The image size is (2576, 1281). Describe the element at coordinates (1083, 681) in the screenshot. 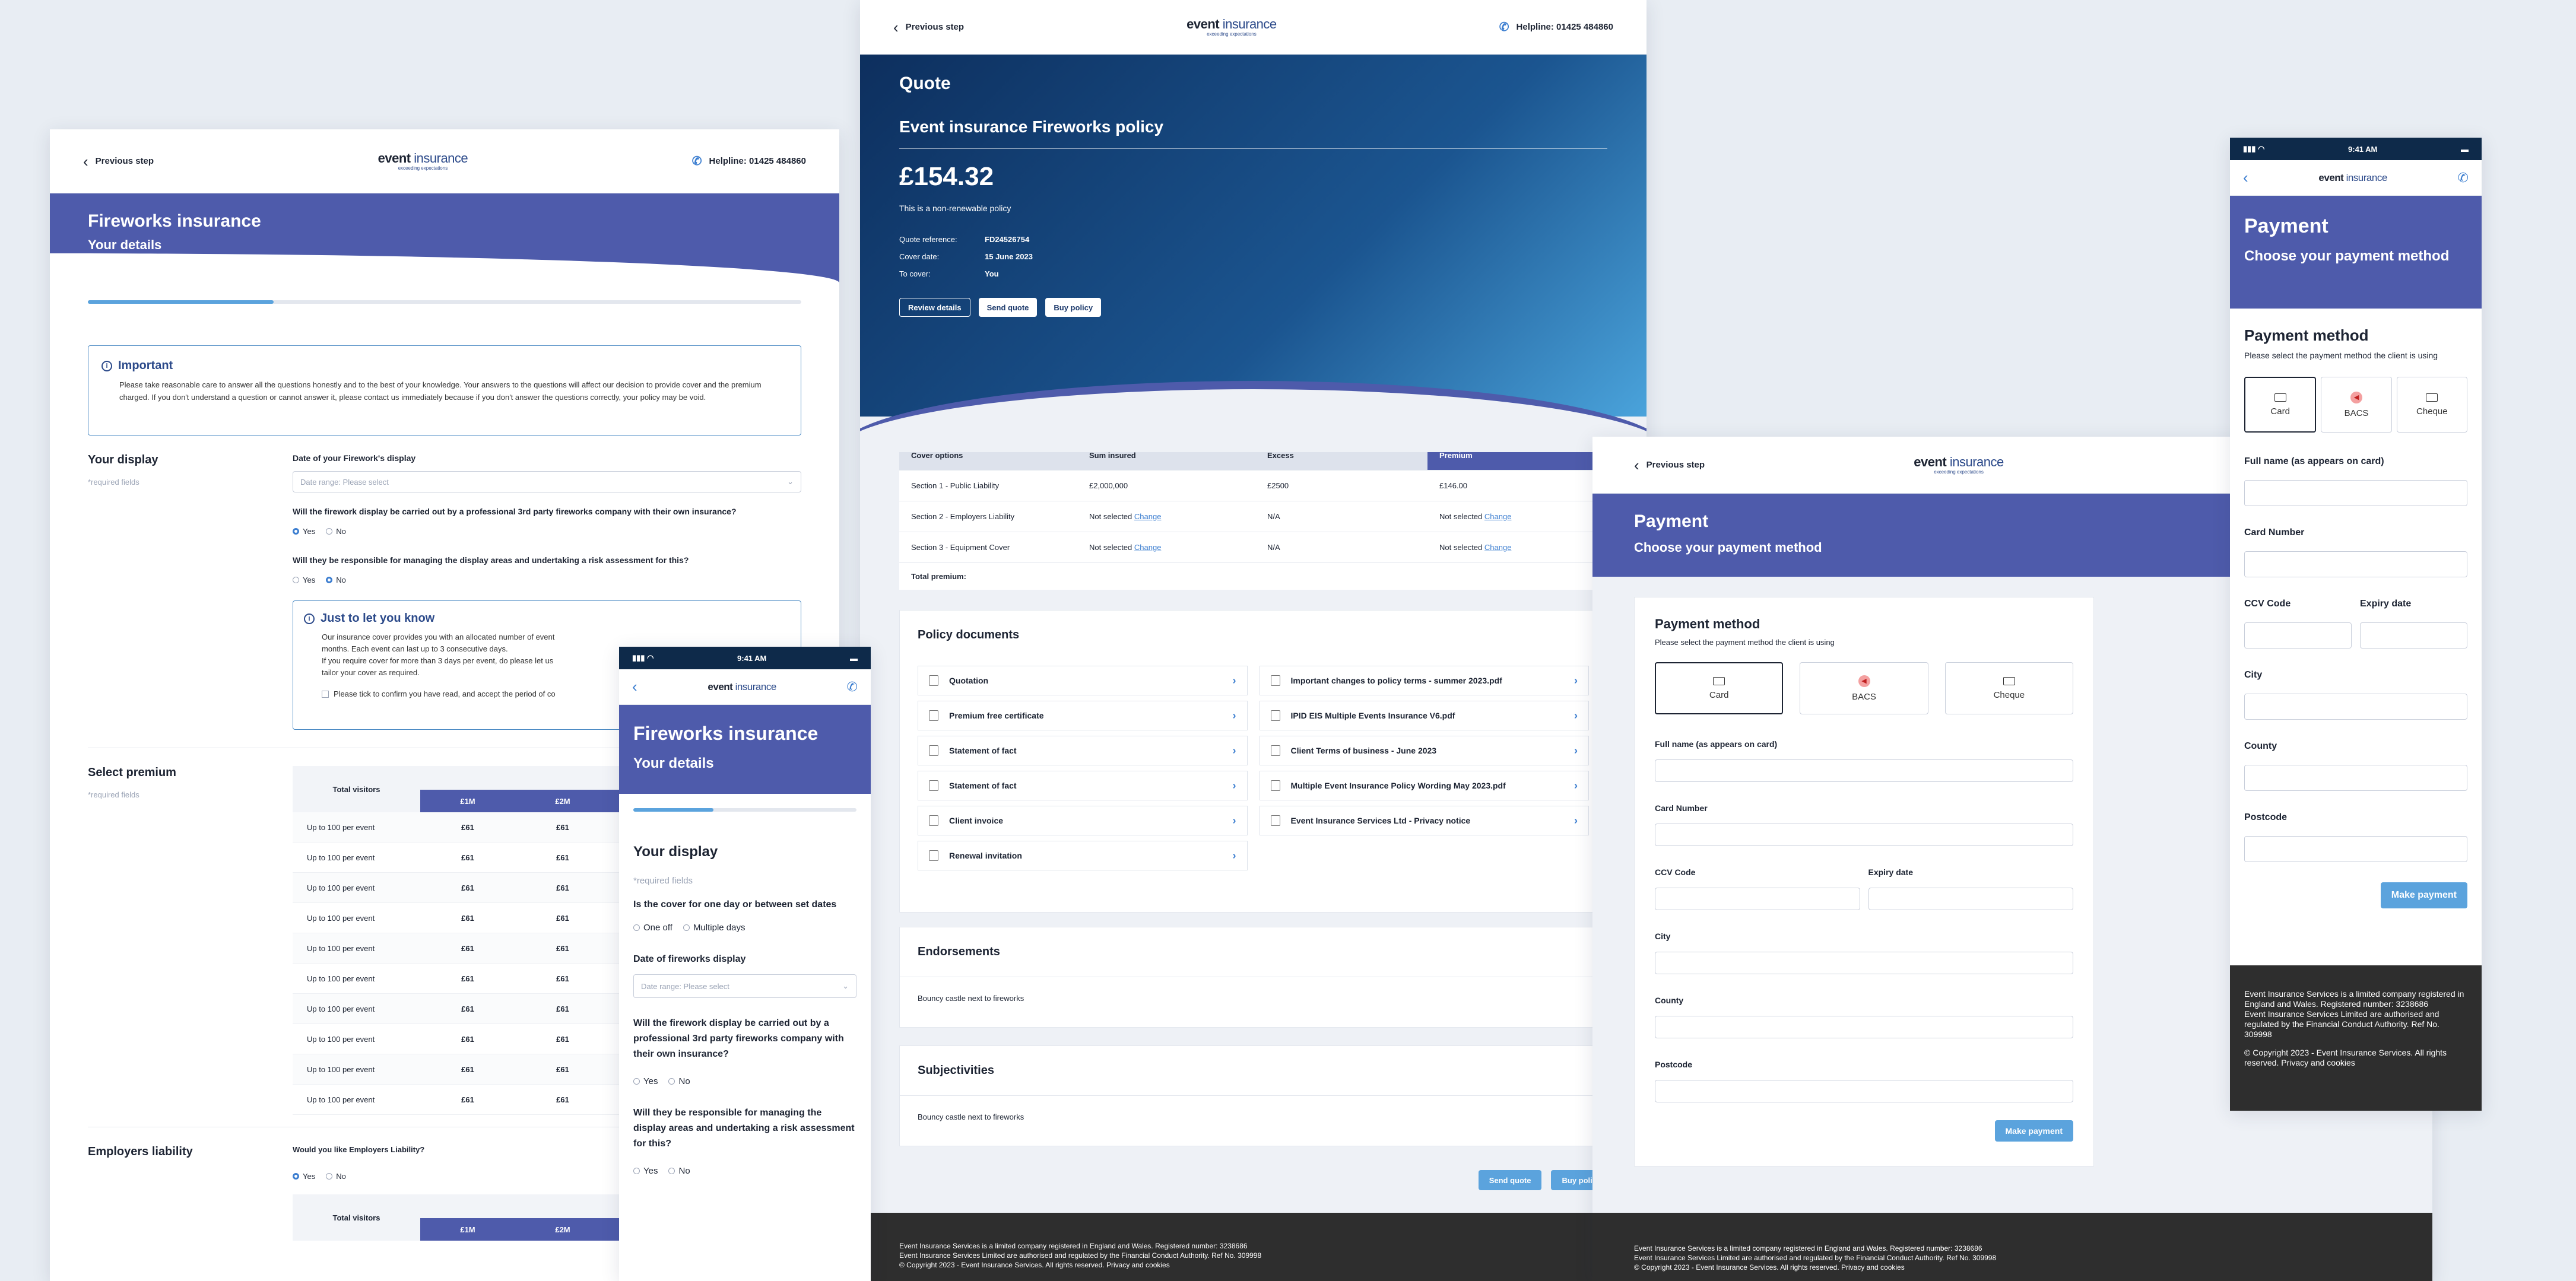

I see `document-link: Quotation ›` at that location.